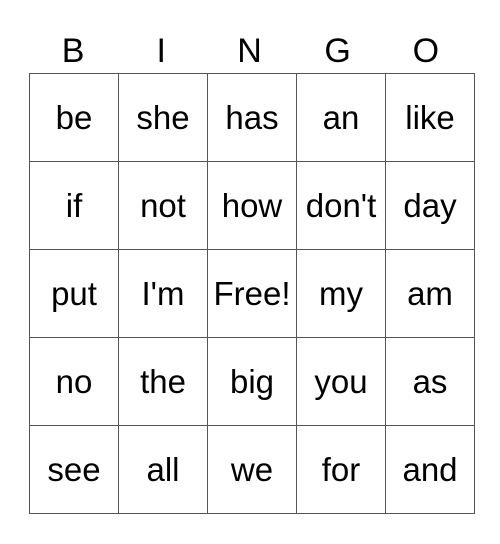 This screenshot has width=500, height=544. Describe the element at coordinates (163, 205) in the screenshot. I see `card-cell: not` at that location.